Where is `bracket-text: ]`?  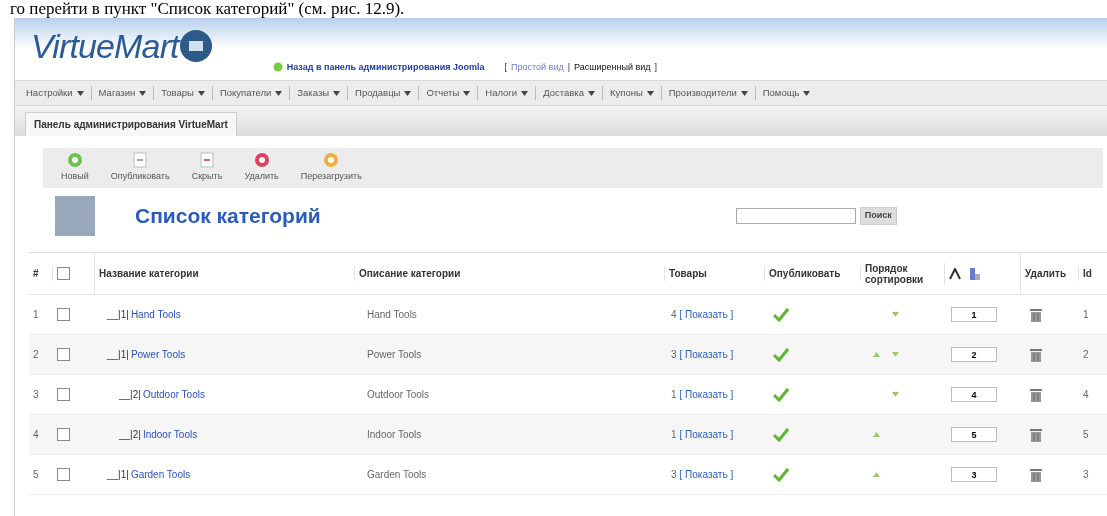 bracket-text: ] is located at coordinates (655, 67).